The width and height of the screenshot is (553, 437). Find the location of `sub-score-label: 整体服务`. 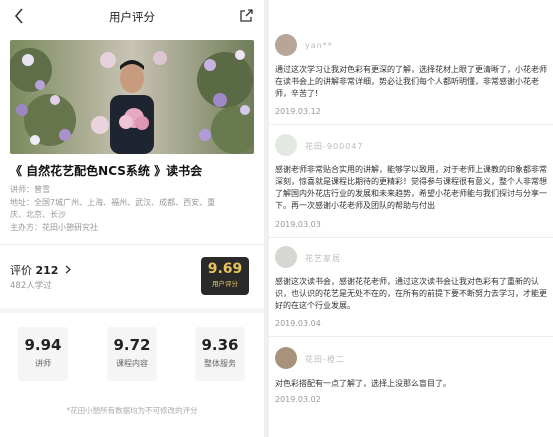

sub-score-label: 整体服务 is located at coordinates (220, 363).